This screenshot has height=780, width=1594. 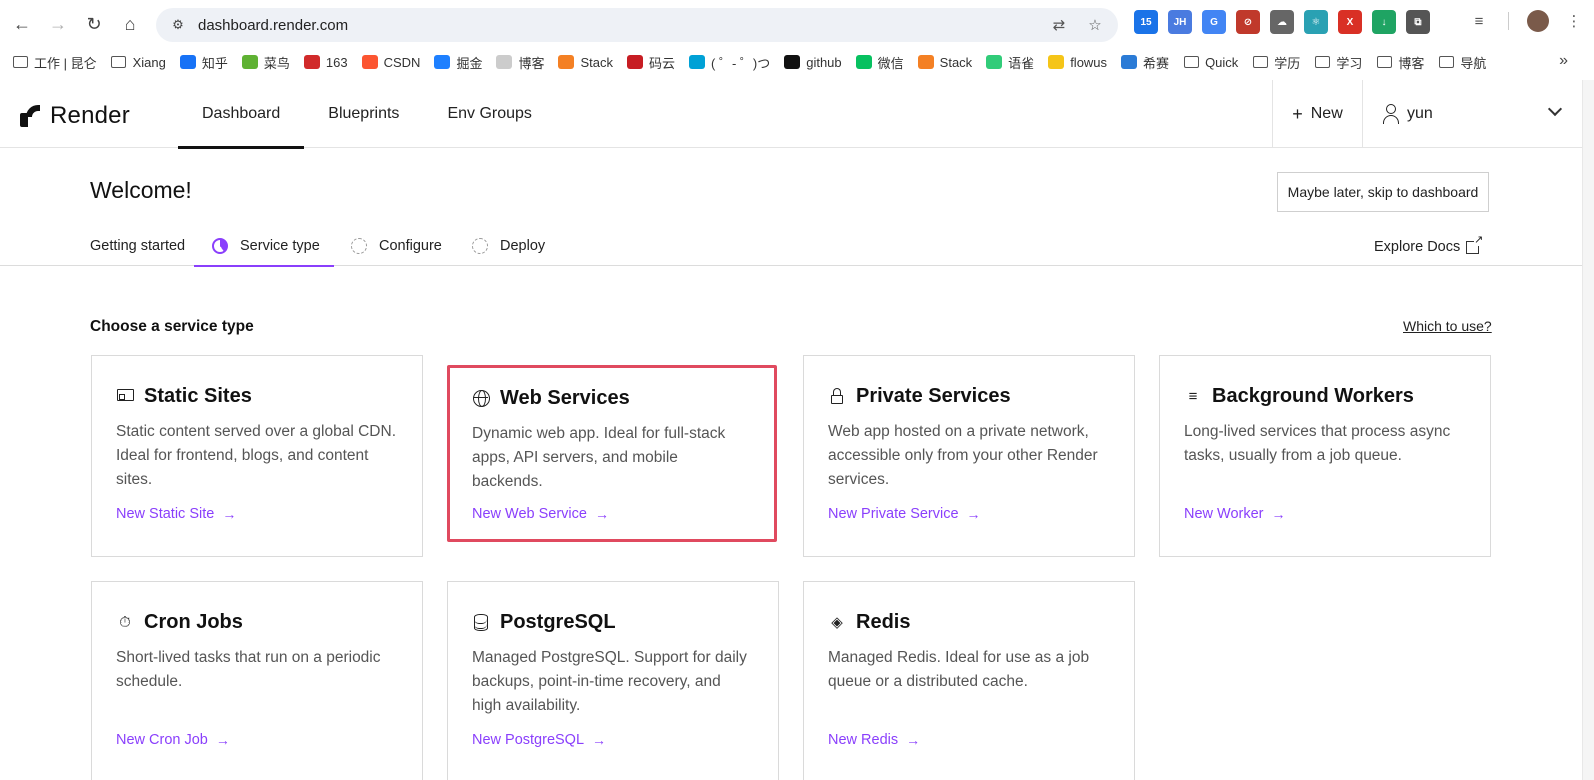 What do you see at coordinates (241, 114) in the screenshot?
I see `tab-dashboard: Dashboard` at bounding box center [241, 114].